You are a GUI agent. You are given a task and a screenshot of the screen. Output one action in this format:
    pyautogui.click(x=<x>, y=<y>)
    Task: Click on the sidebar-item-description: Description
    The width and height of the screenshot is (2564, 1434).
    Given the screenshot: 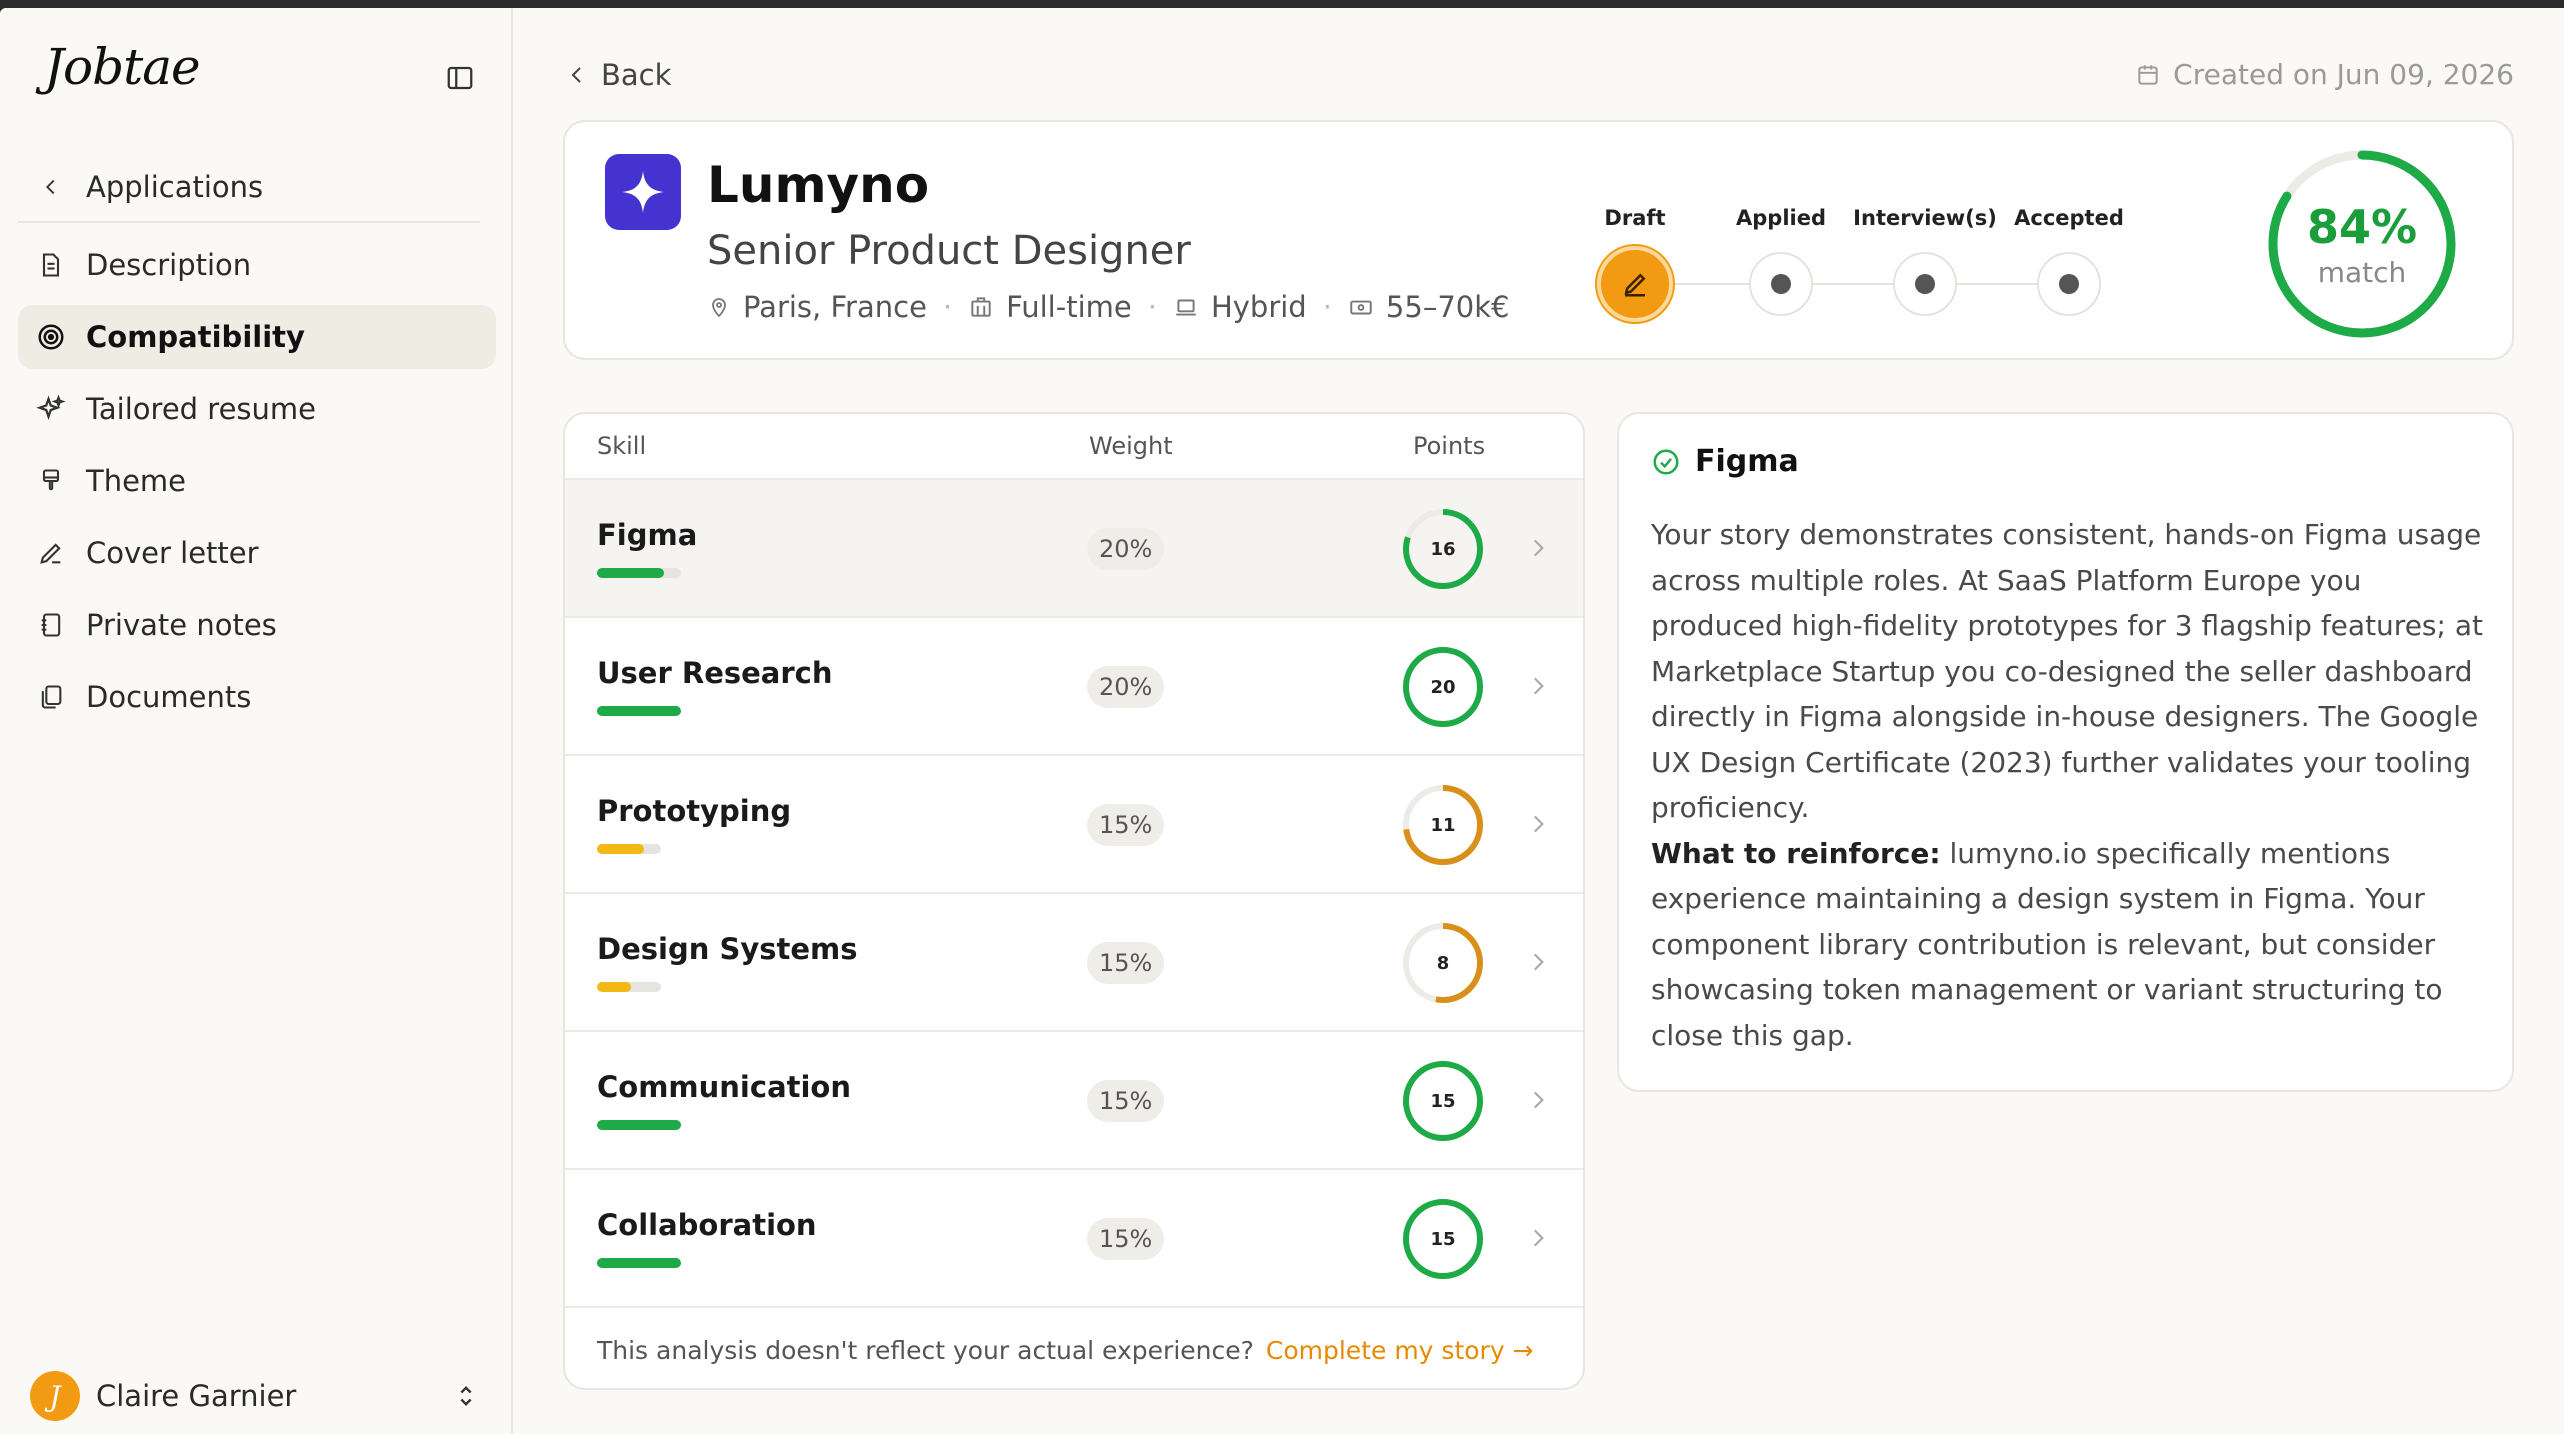 What is the action you would take?
    pyautogui.click(x=257, y=265)
    